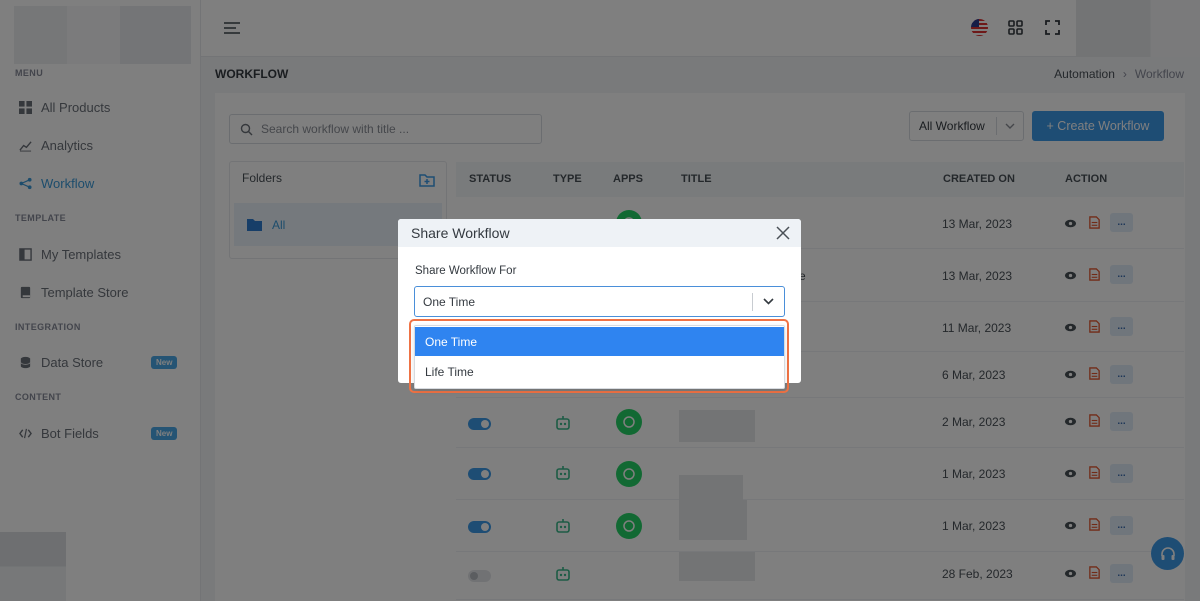 This screenshot has height=601, width=1200. What do you see at coordinates (599, 233) in the screenshot?
I see `modal-header: Share Workflow` at bounding box center [599, 233].